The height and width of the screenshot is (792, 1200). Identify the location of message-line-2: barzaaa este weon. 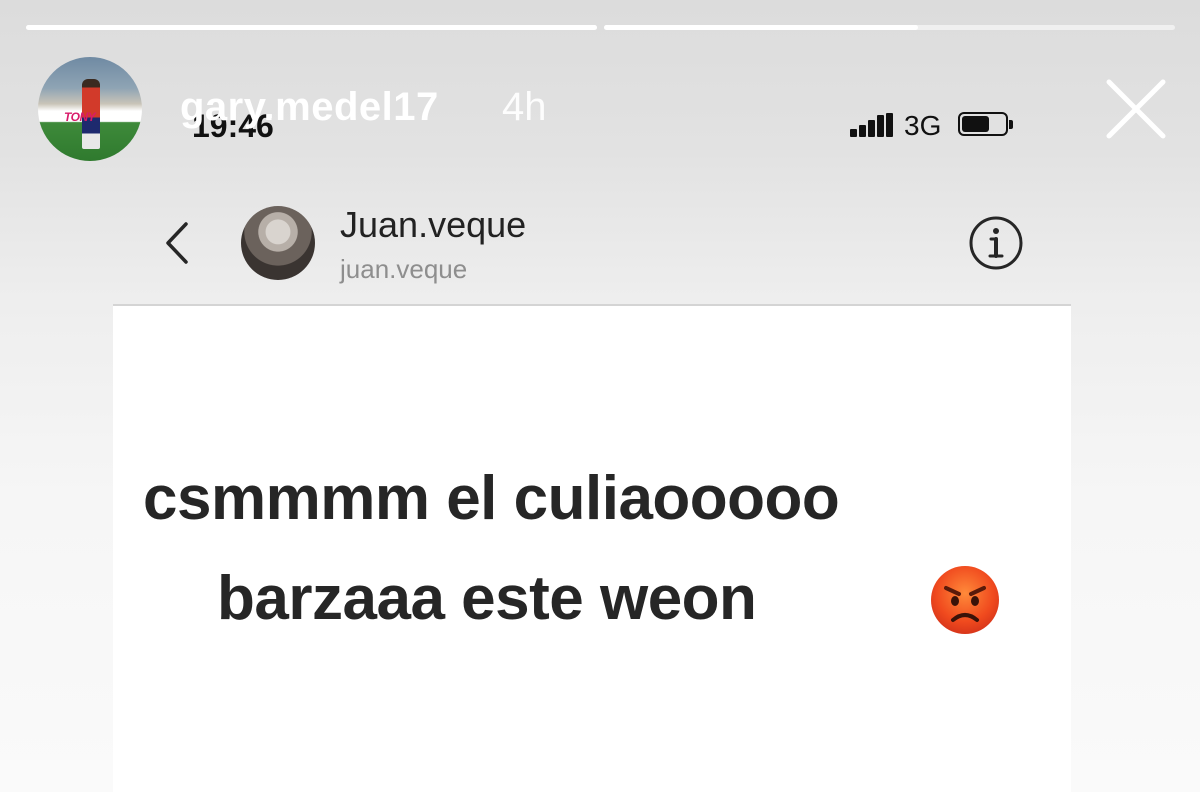
(487, 598).